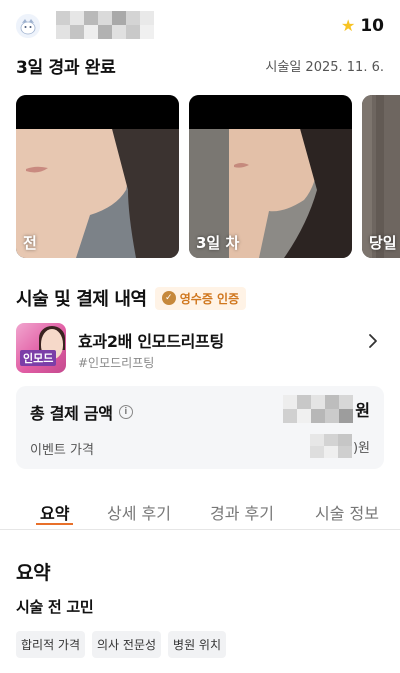 This screenshot has width=400, height=673. I want to click on masked-event-amount, so click(330, 446).